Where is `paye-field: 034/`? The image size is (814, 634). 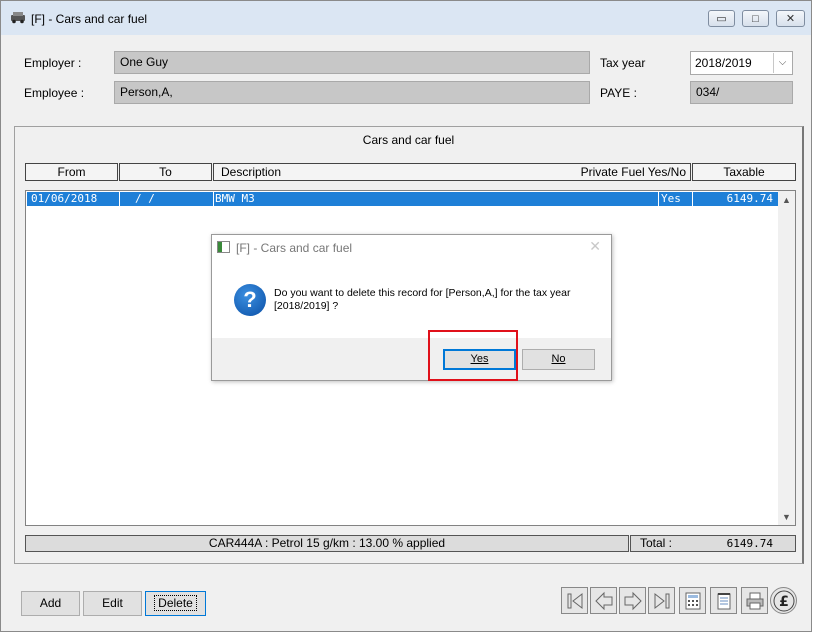
paye-field: 034/ is located at coordinates (741, 92).